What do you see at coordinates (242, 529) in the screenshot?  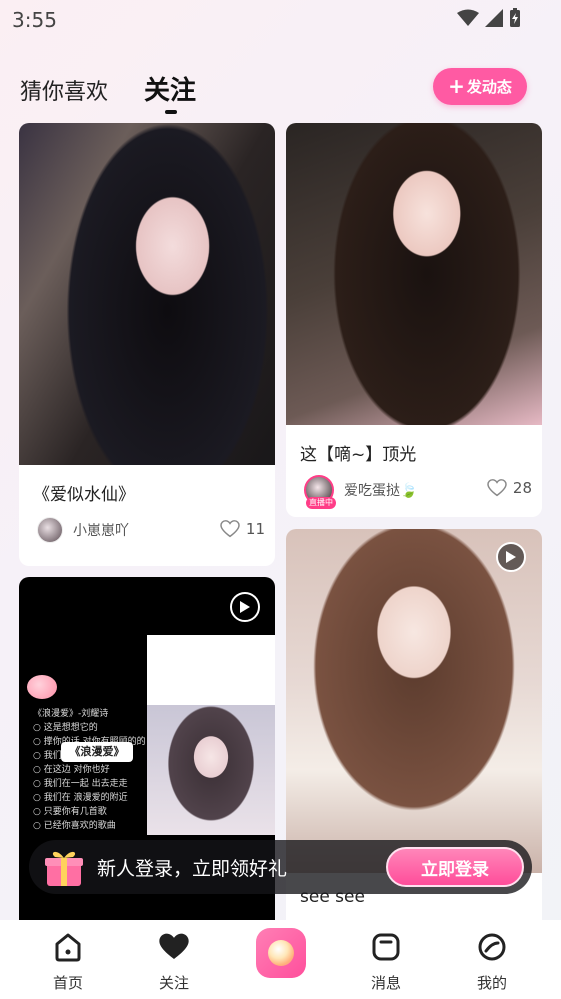 I see `like-button: 11` at bounding box center [242, 529].